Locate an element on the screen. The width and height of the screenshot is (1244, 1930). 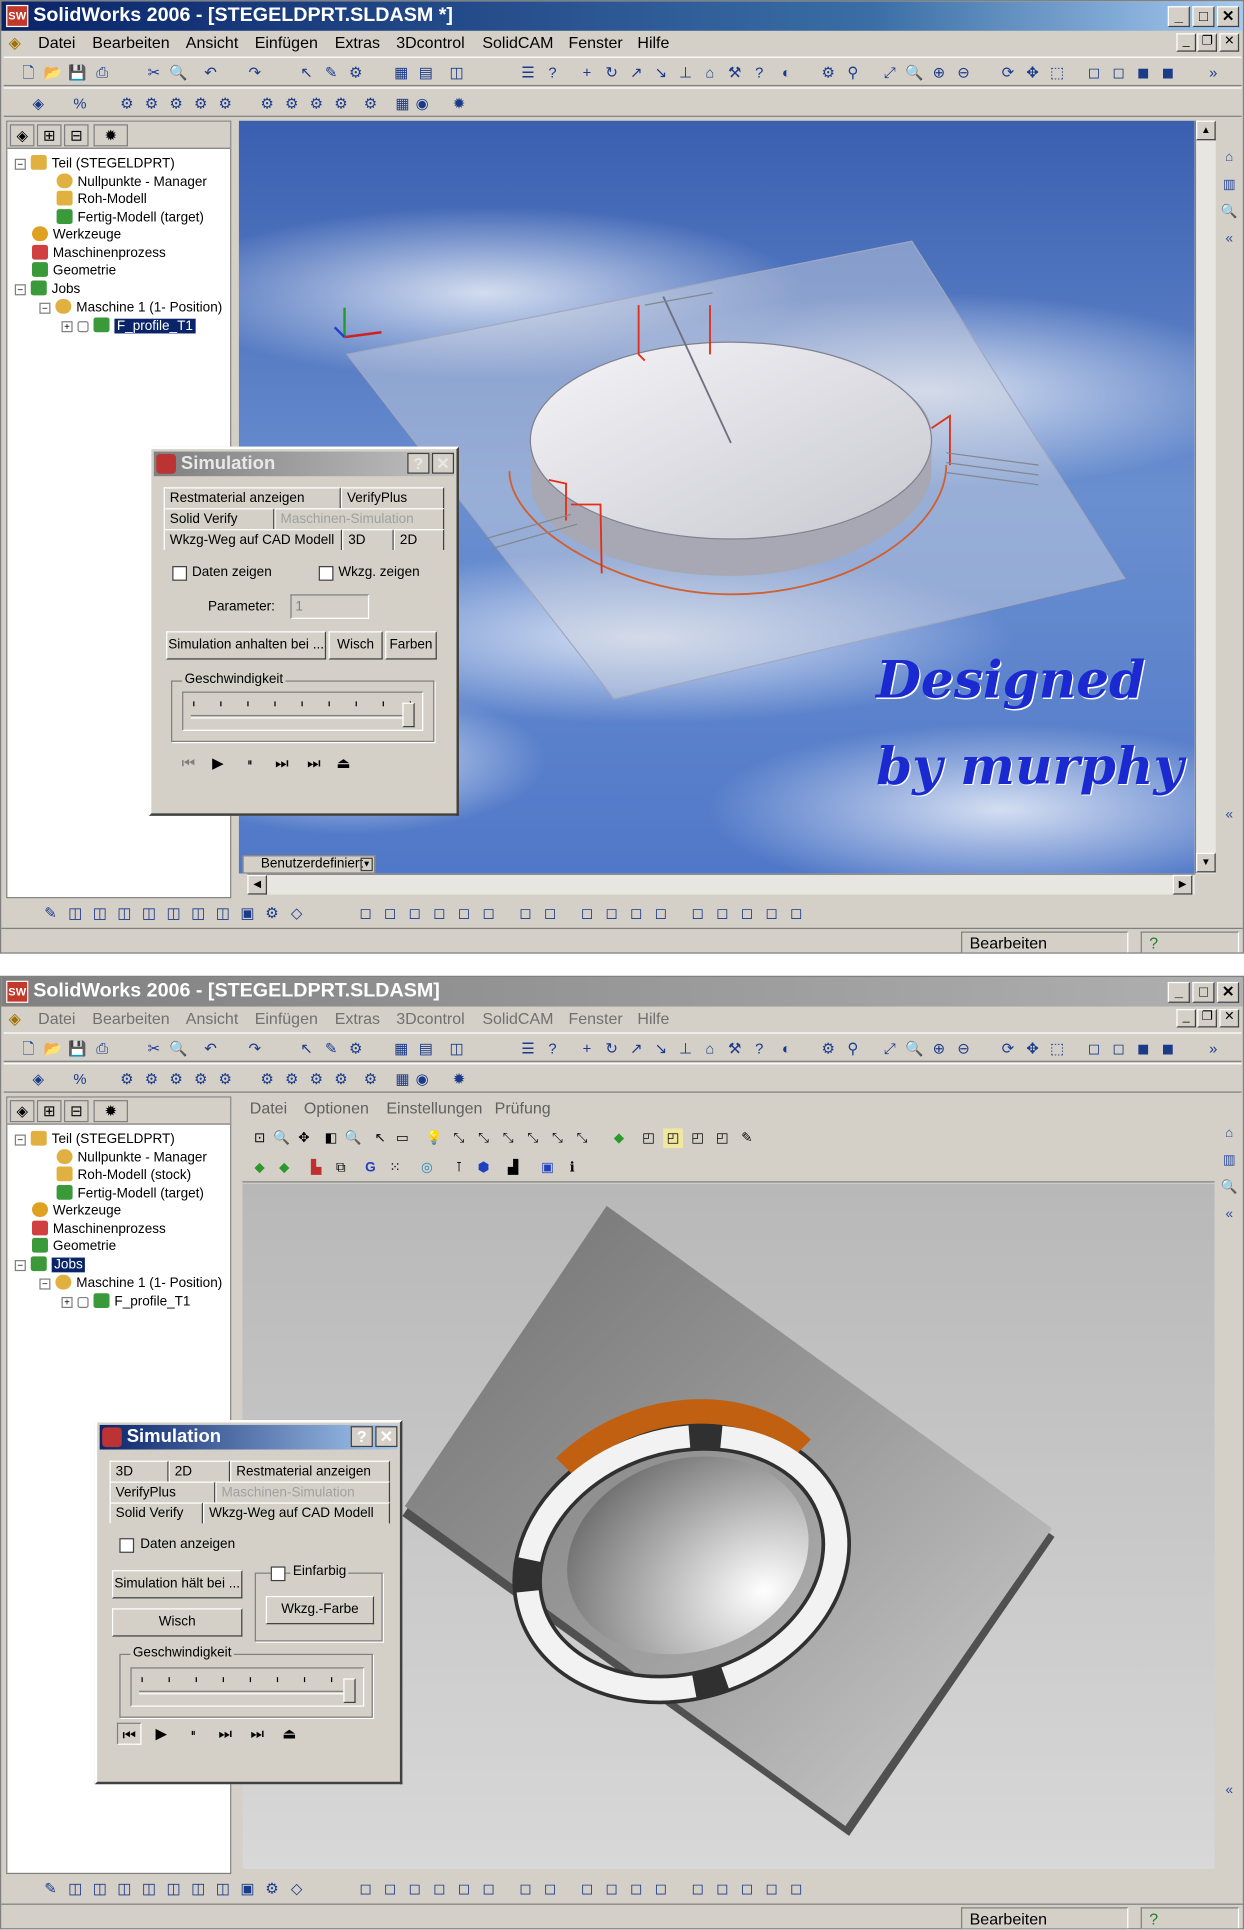
to-end-icon: ⏭ is located at coordinates (313, 763).